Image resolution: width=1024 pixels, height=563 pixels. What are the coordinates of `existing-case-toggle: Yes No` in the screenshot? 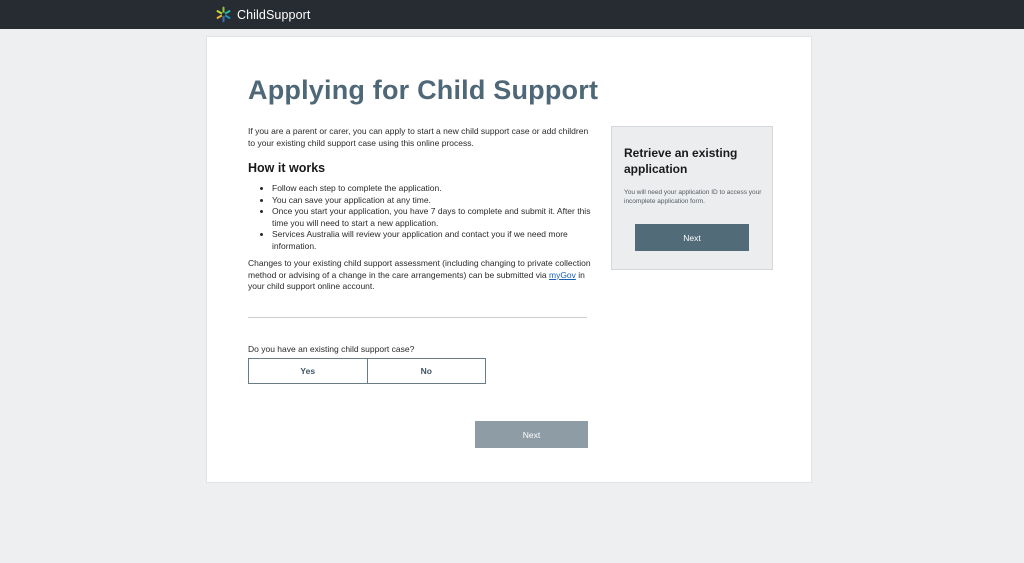 It's located at (367, 371).